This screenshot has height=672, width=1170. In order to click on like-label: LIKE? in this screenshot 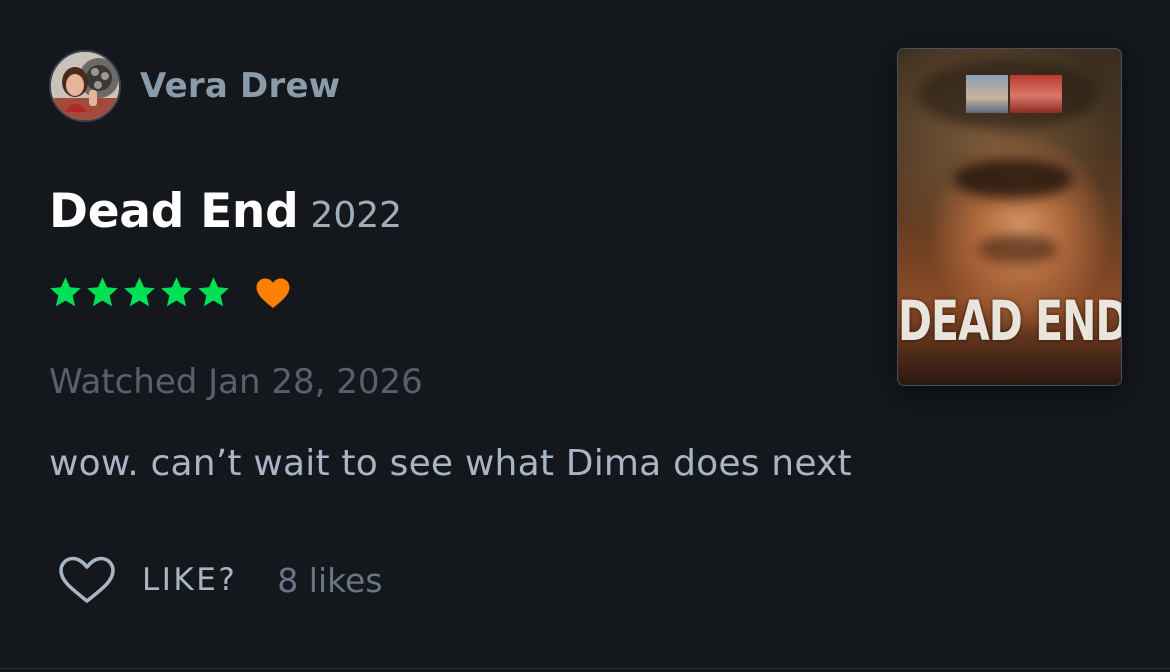, I will do `click(189, 580)`.